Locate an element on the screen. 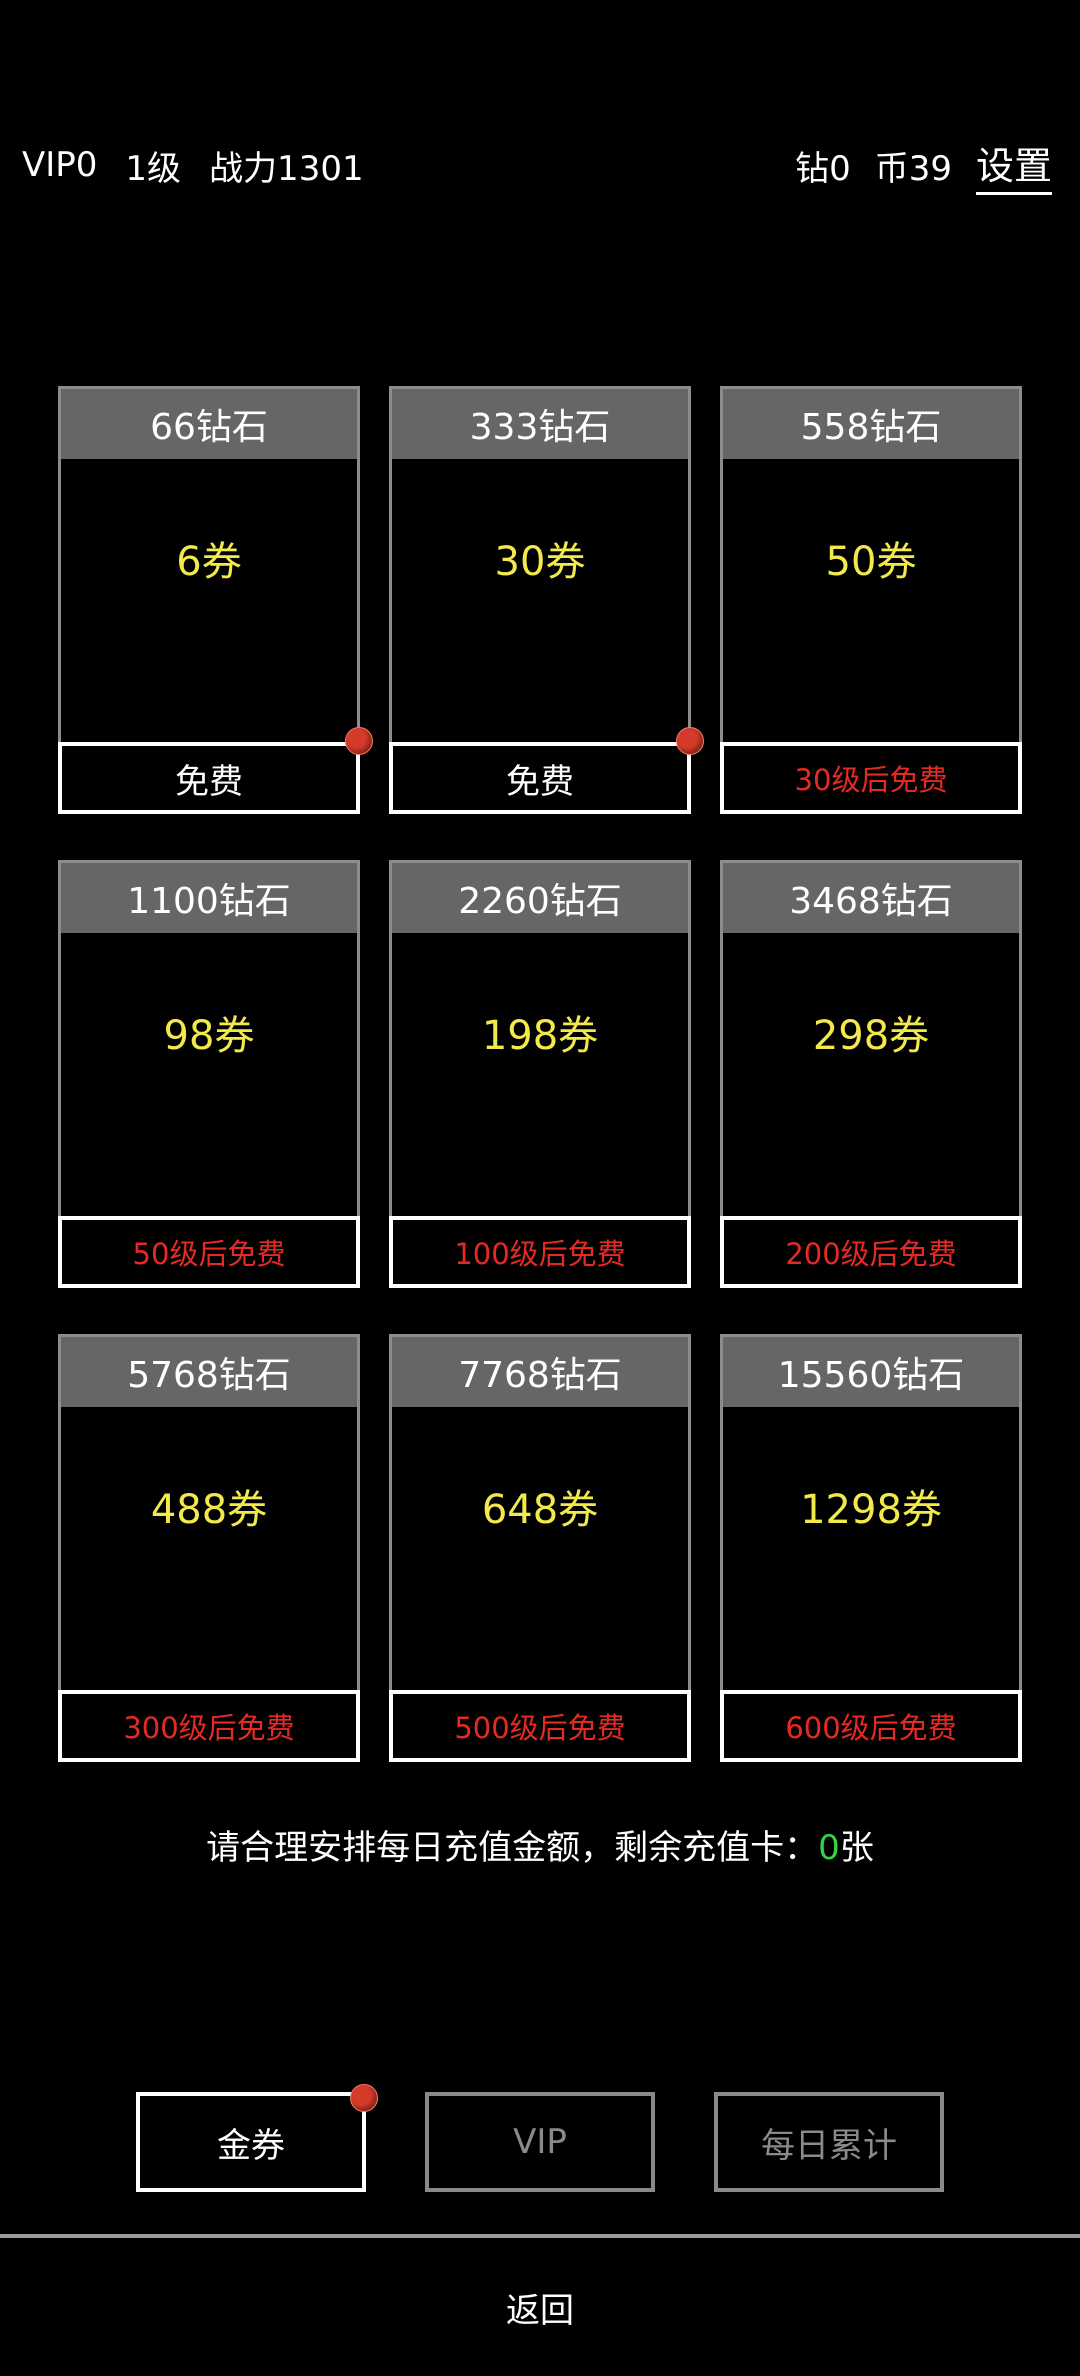 Image resolution: width=1080 pixels, height=2376 pixels. category-tabs: 金券 VIP 每日累计 is located at coordinates (540, 2138).